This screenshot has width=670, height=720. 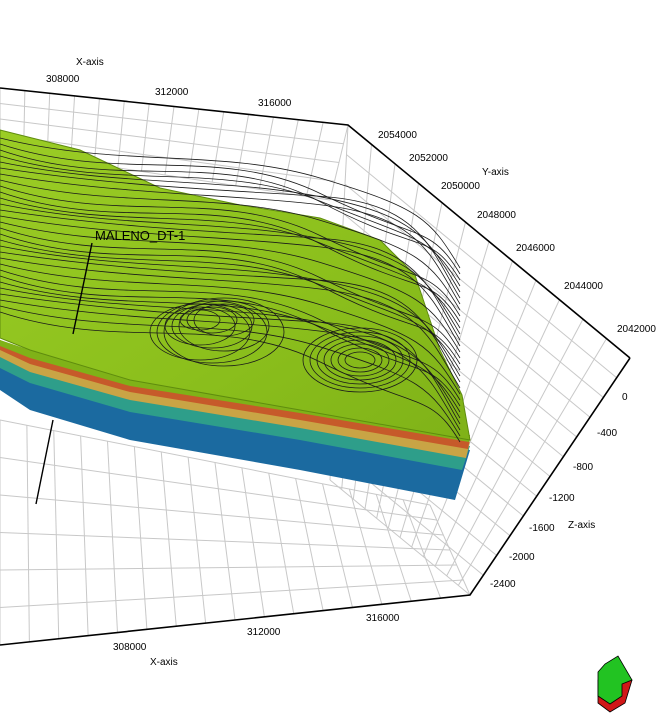 I want to click on x-ticks-bottom: 308000 312000 316000, so click(x=256, y=633).